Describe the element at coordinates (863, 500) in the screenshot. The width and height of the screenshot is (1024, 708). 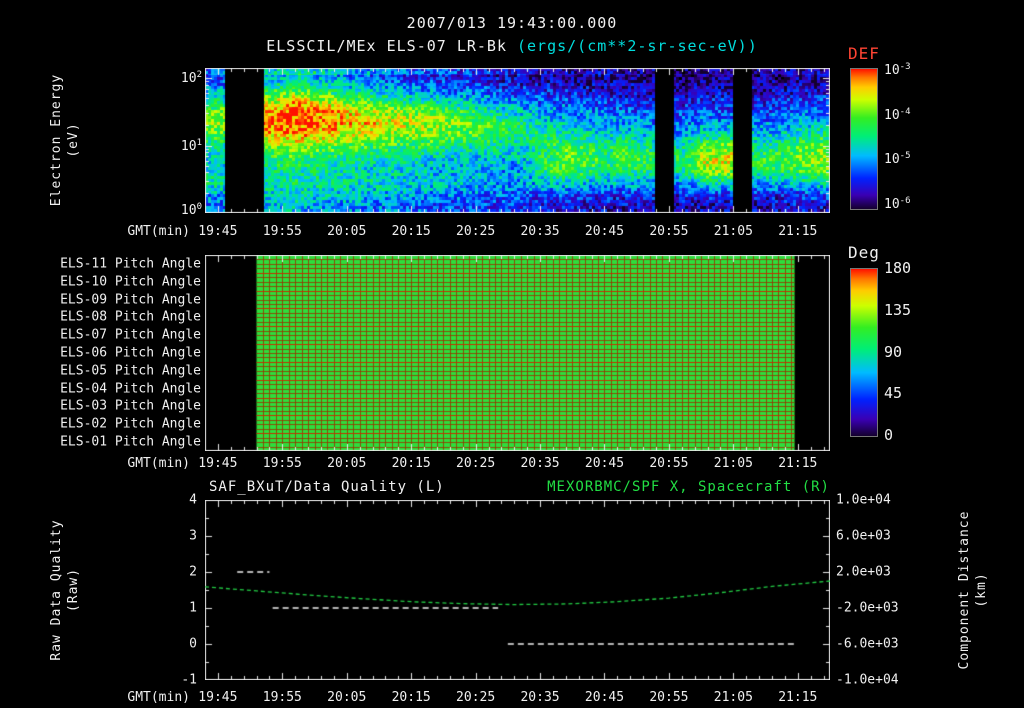
I see `distance-tick-label: 1.0e+04` at that location.